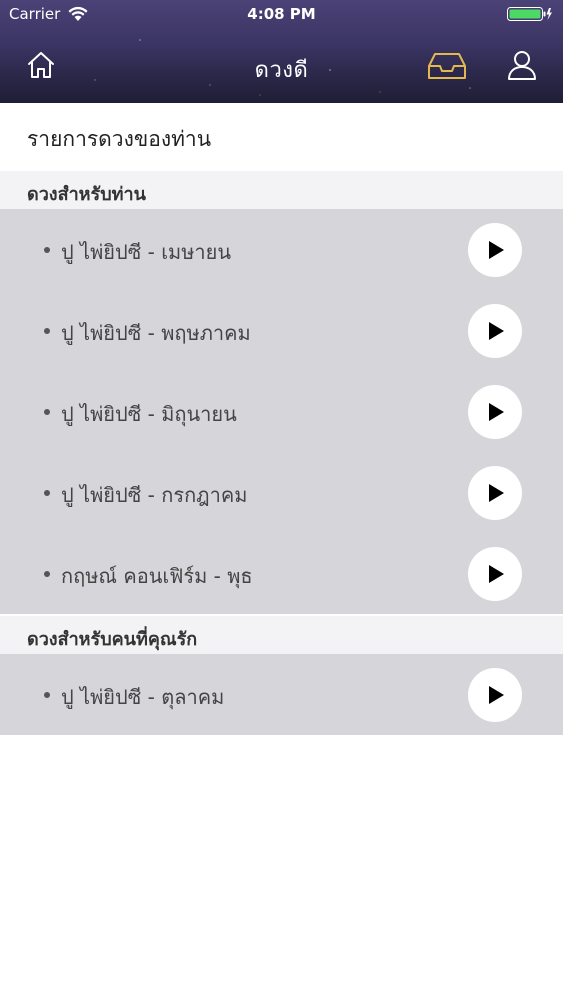 The height and width of the screenshot is (1000, 563). What do you see at coordinates (156, 333) in the screenshot?
I see `item-label: ปู ไพ่ยิปซี - พฤษภาคม` at bounding box center [156, 333].